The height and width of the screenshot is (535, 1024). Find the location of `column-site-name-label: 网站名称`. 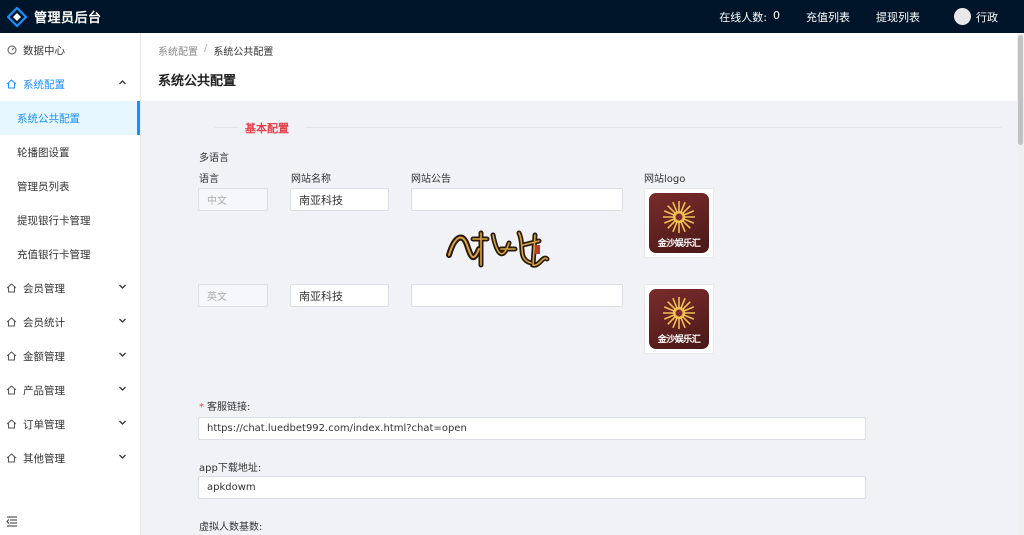

column-site-name-label: 网站名称 is located at coordinates (311, 179).